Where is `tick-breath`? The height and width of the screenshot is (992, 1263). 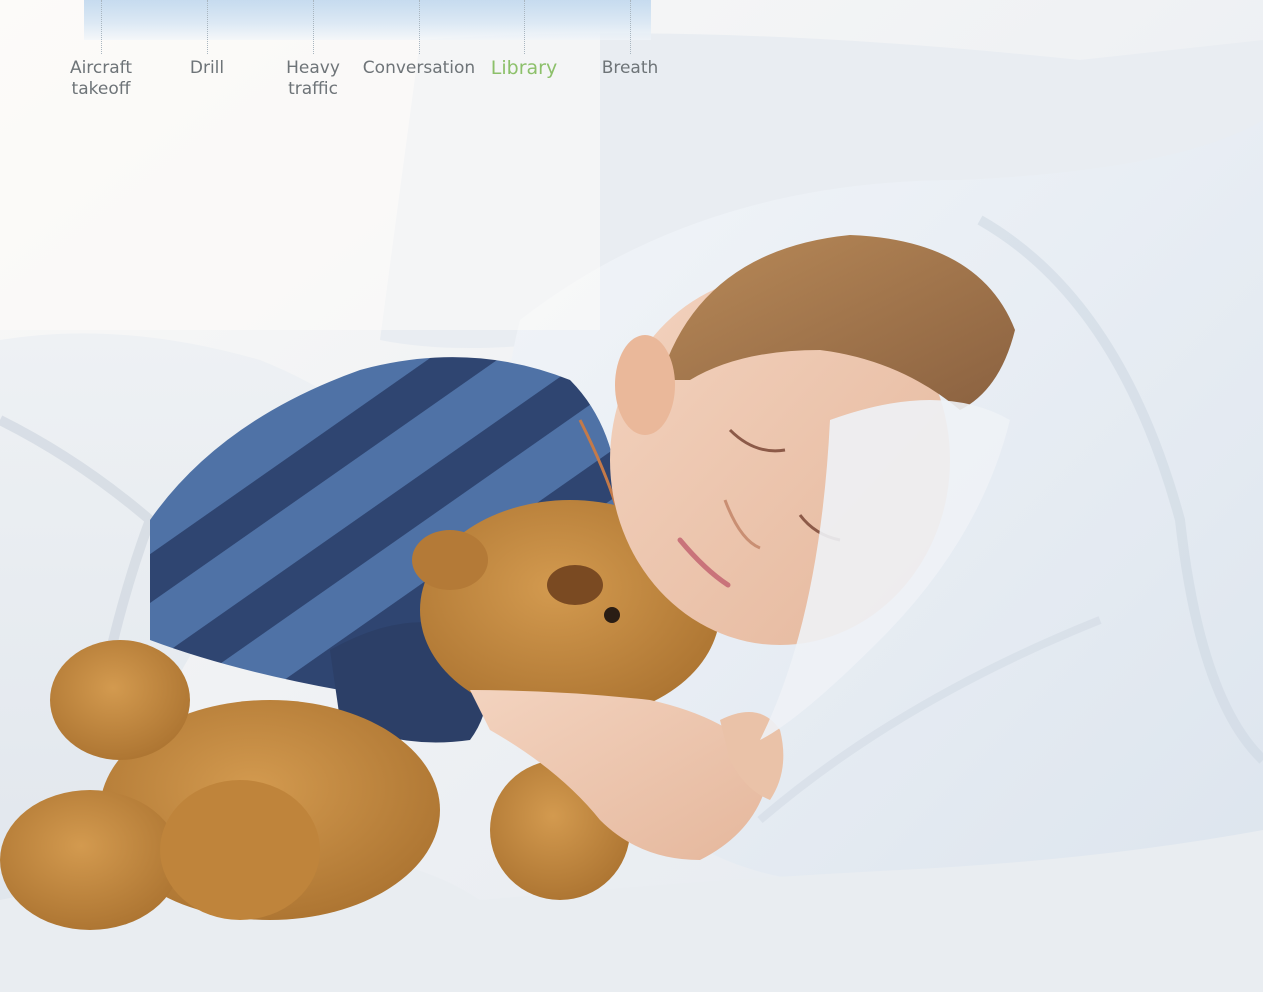 tick-breath is located at coordinates (630, 27).